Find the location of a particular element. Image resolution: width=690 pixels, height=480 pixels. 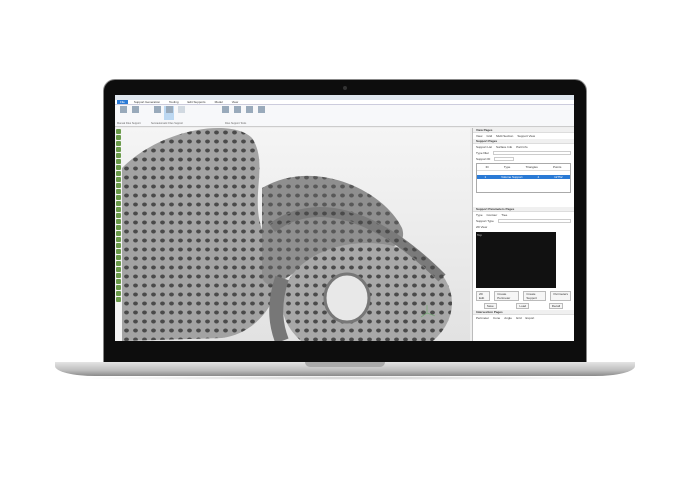

save-button: Save is located at coordinates (490, 306).